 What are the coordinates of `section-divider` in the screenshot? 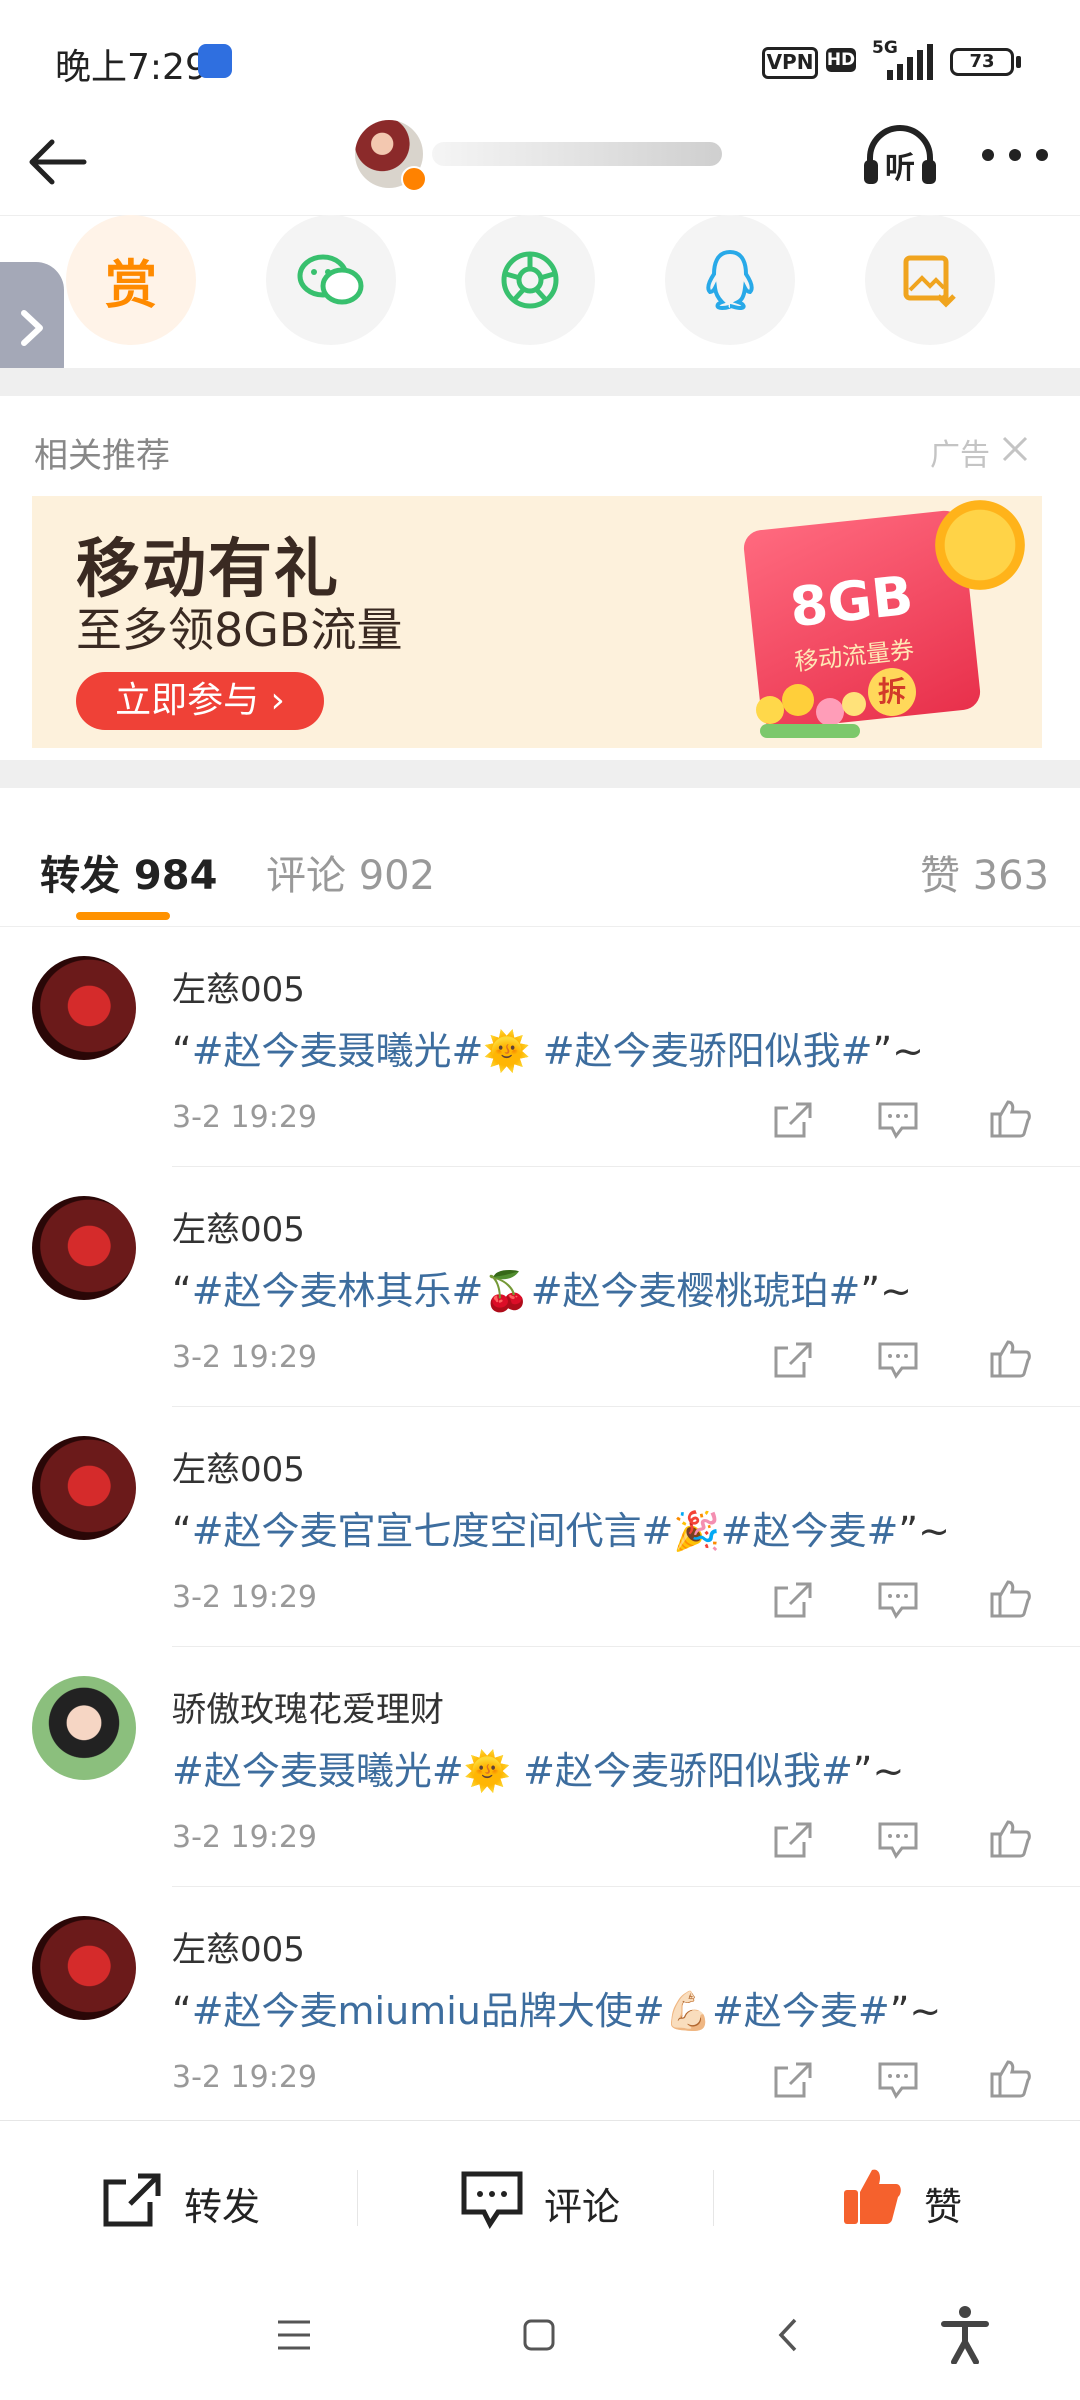 It's located at (540, 774).